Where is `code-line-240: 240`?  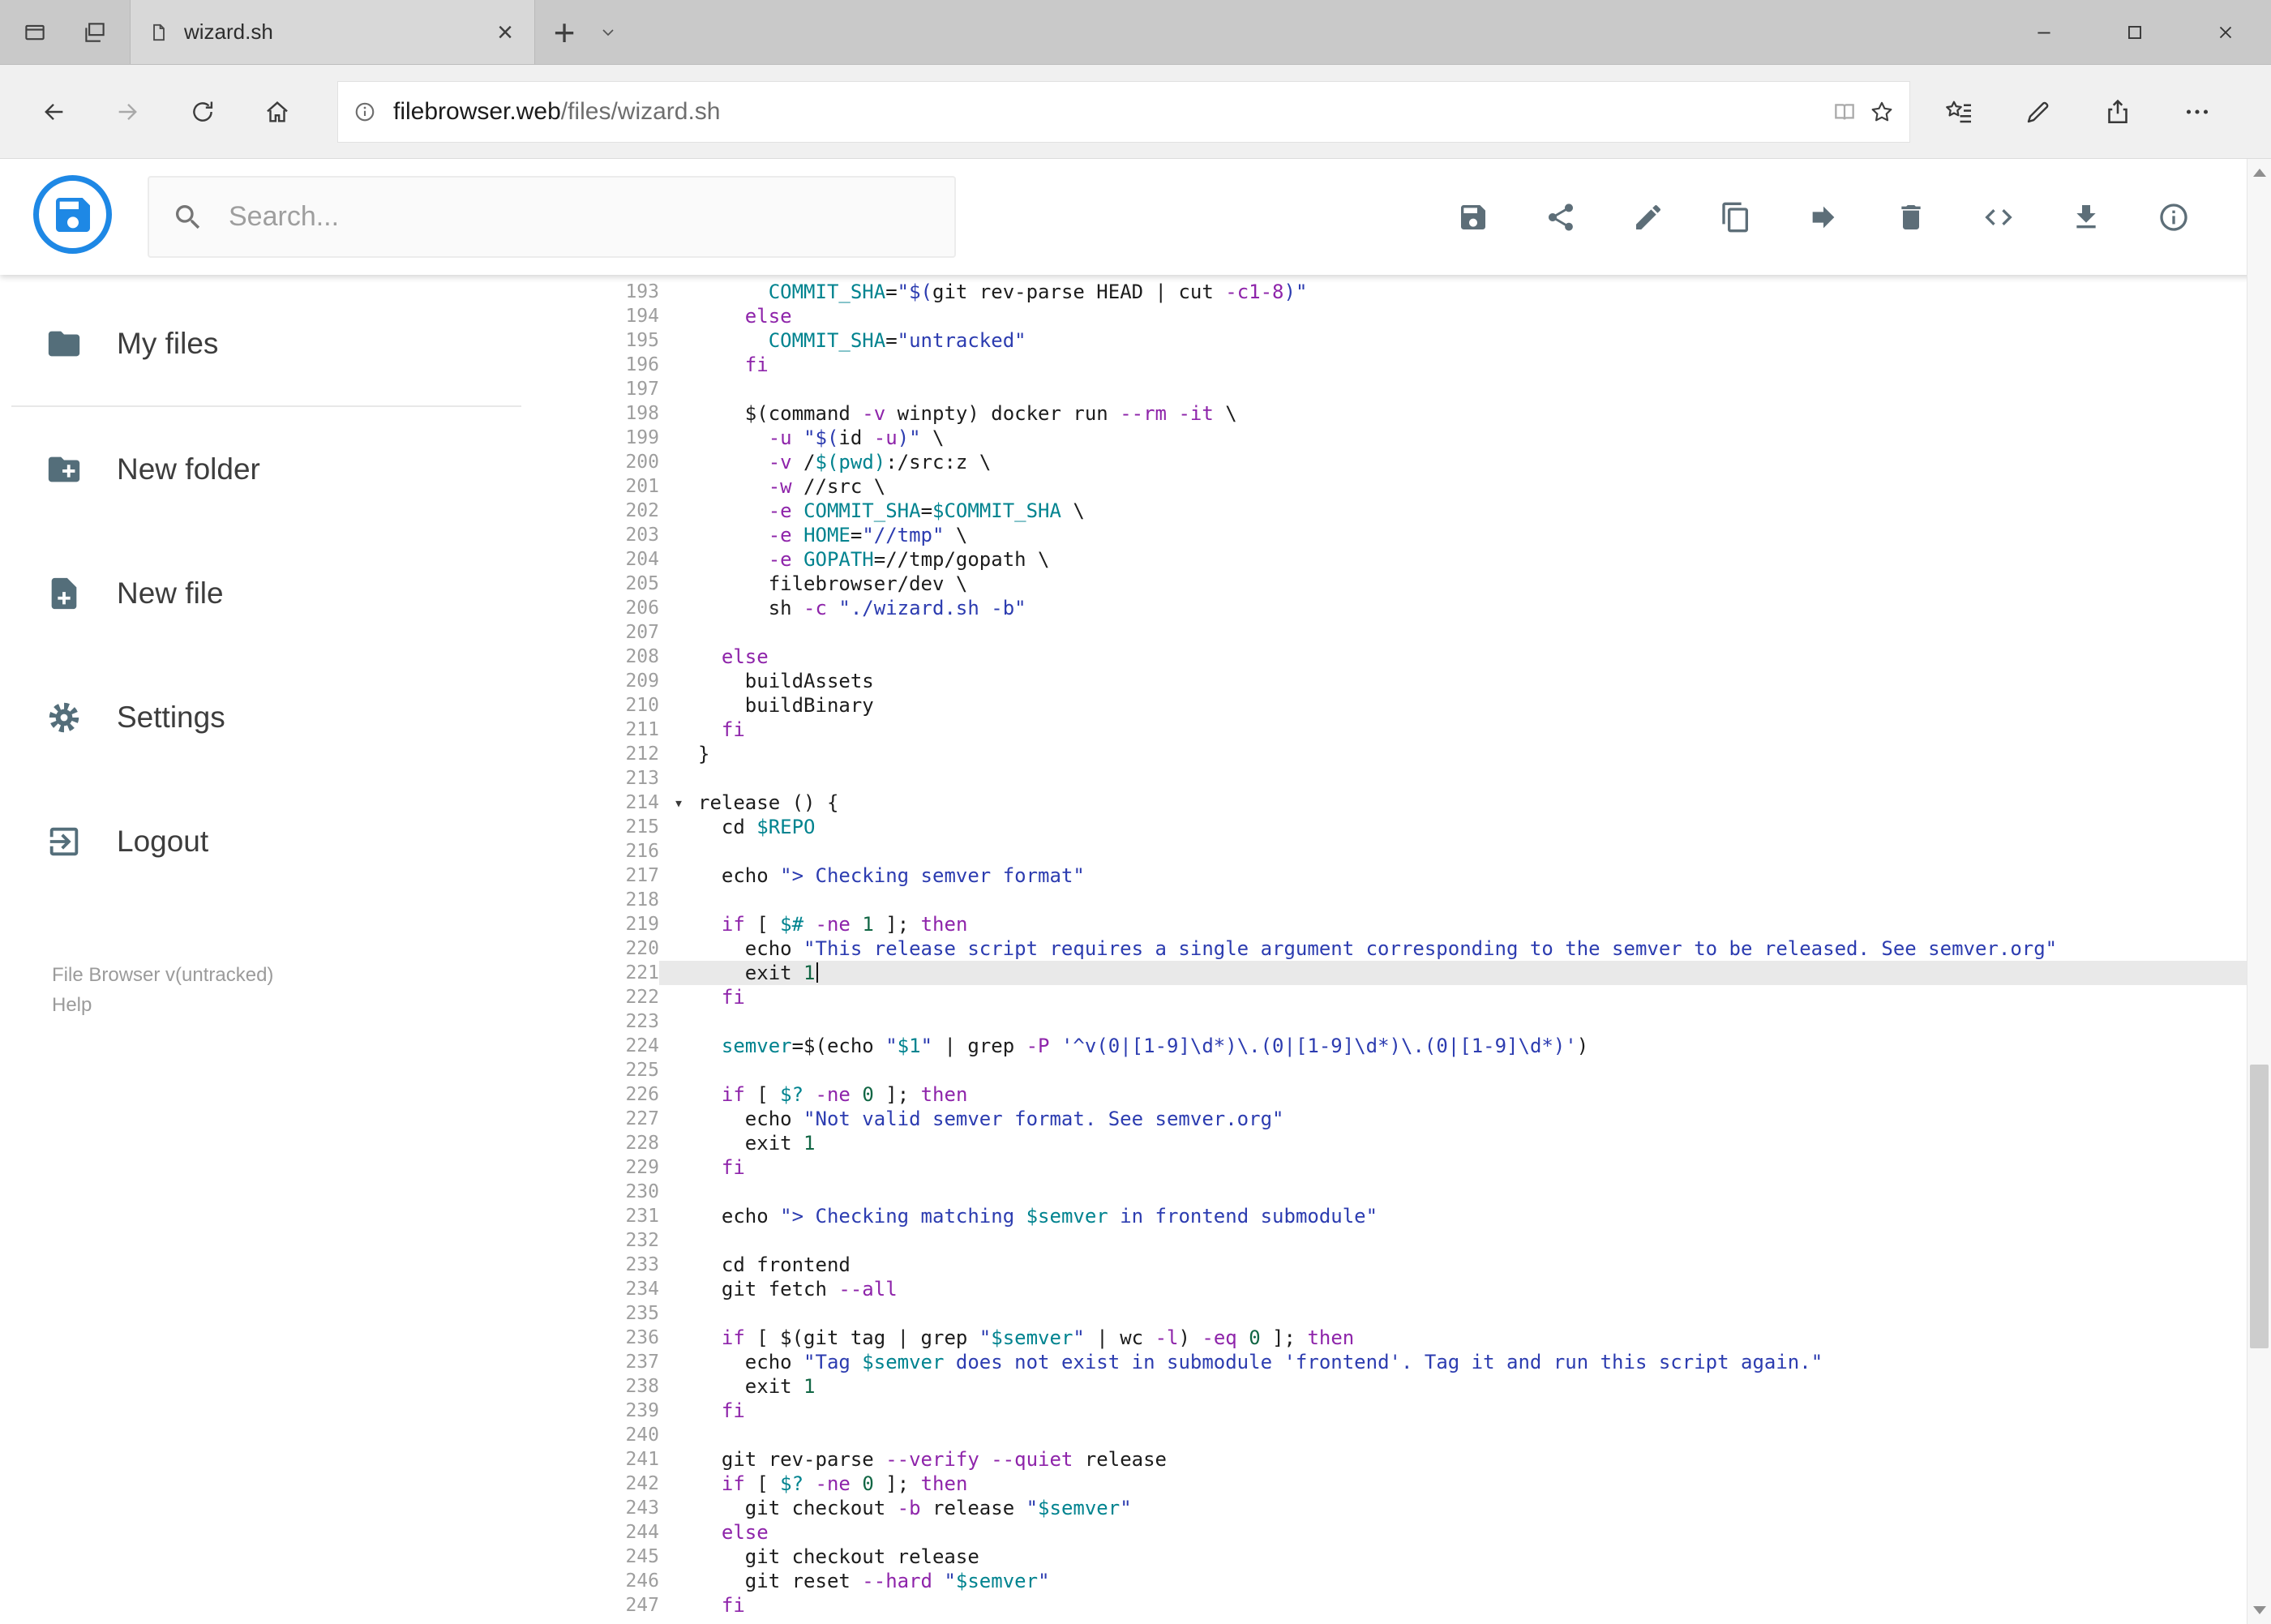
code-line-240: 240 is located at coordinates (1407, 1435).